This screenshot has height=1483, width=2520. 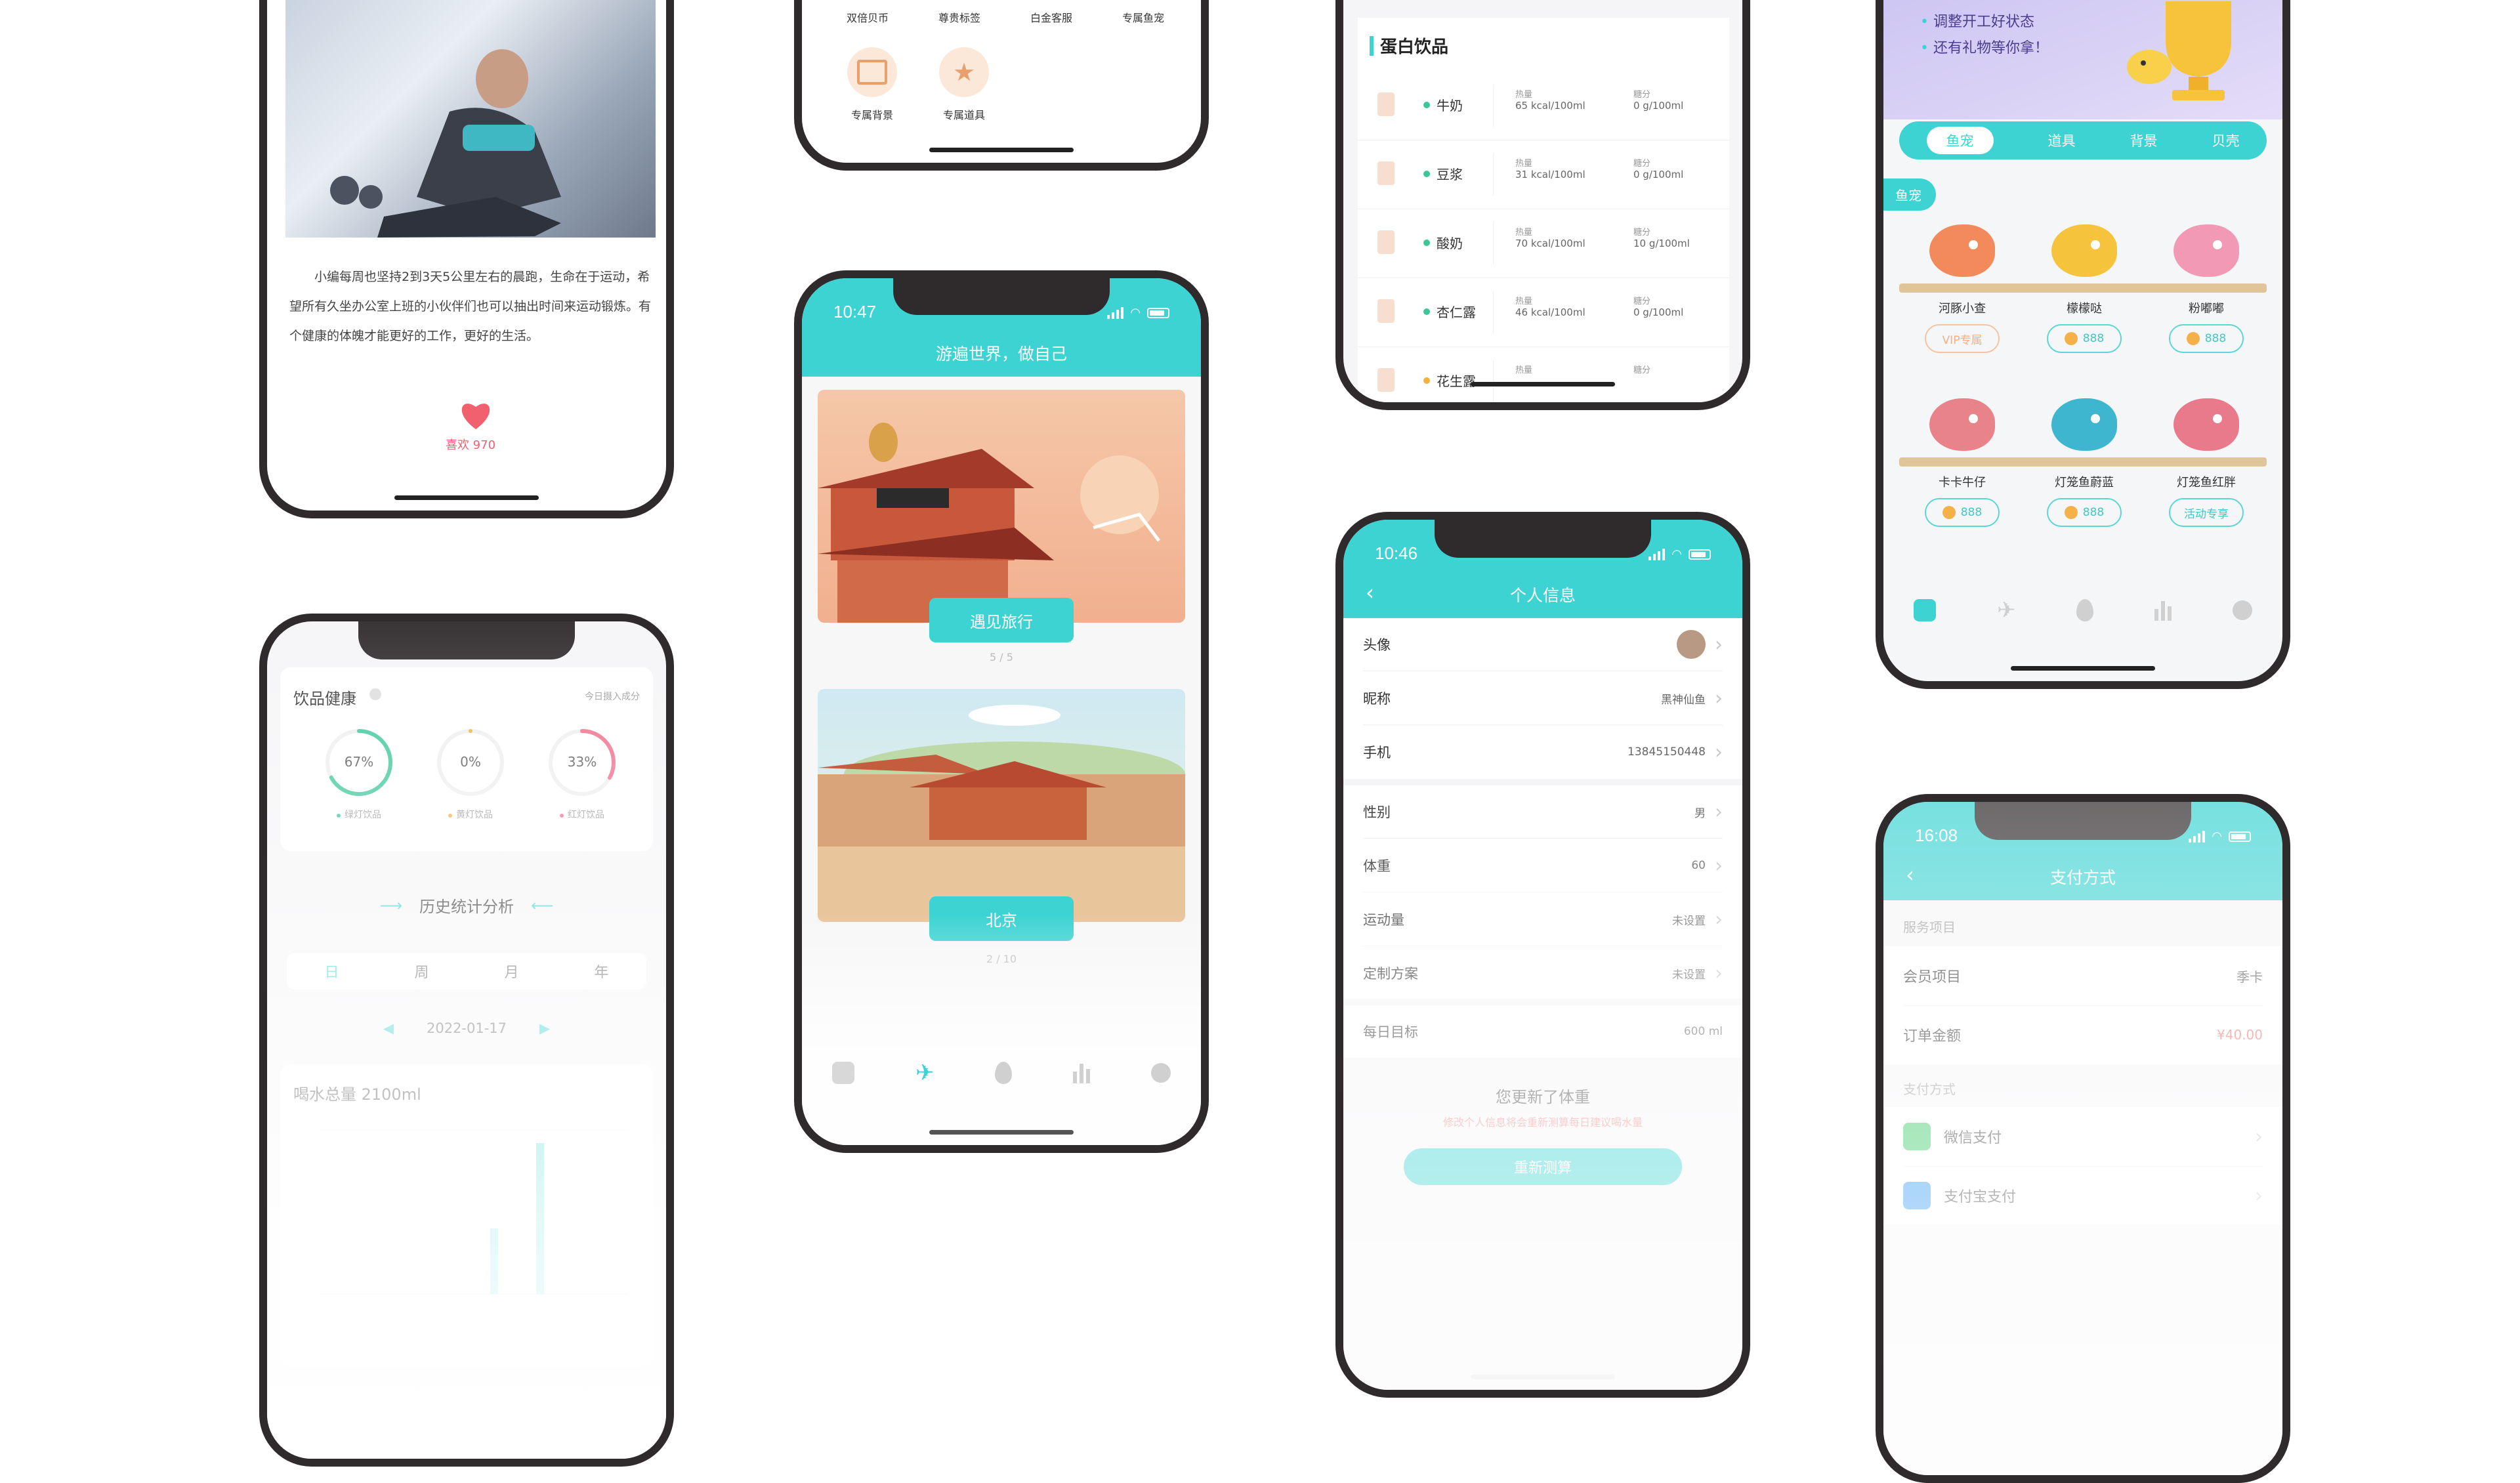 What do you see at coordinates (1543, 919) in the screenshot?
I see `profile-row: 运动量 未设置 ›` at bounding box center [1543, 919].